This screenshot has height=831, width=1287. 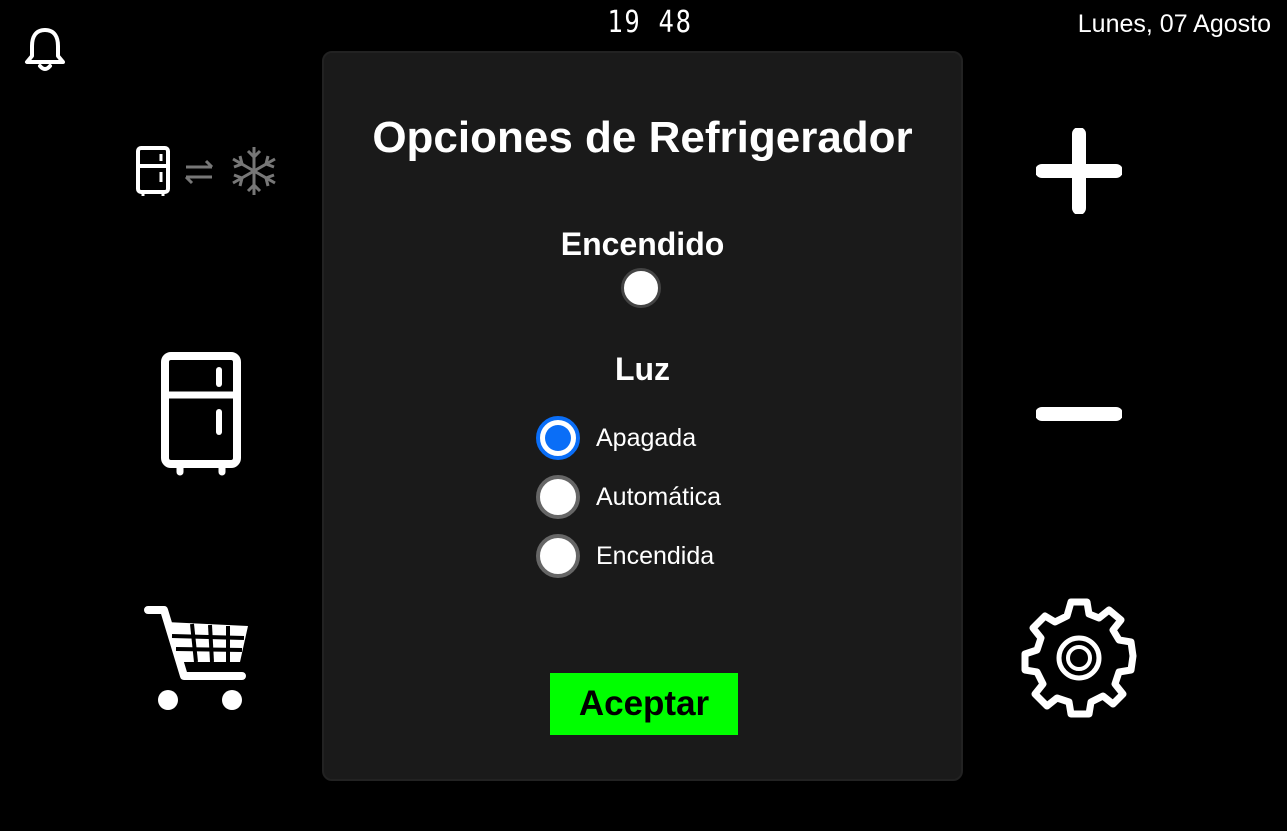 What do you see at coordinates (201, 413) in the screenshot?
I see `fridge-icon` at bounding box center [201, 413].